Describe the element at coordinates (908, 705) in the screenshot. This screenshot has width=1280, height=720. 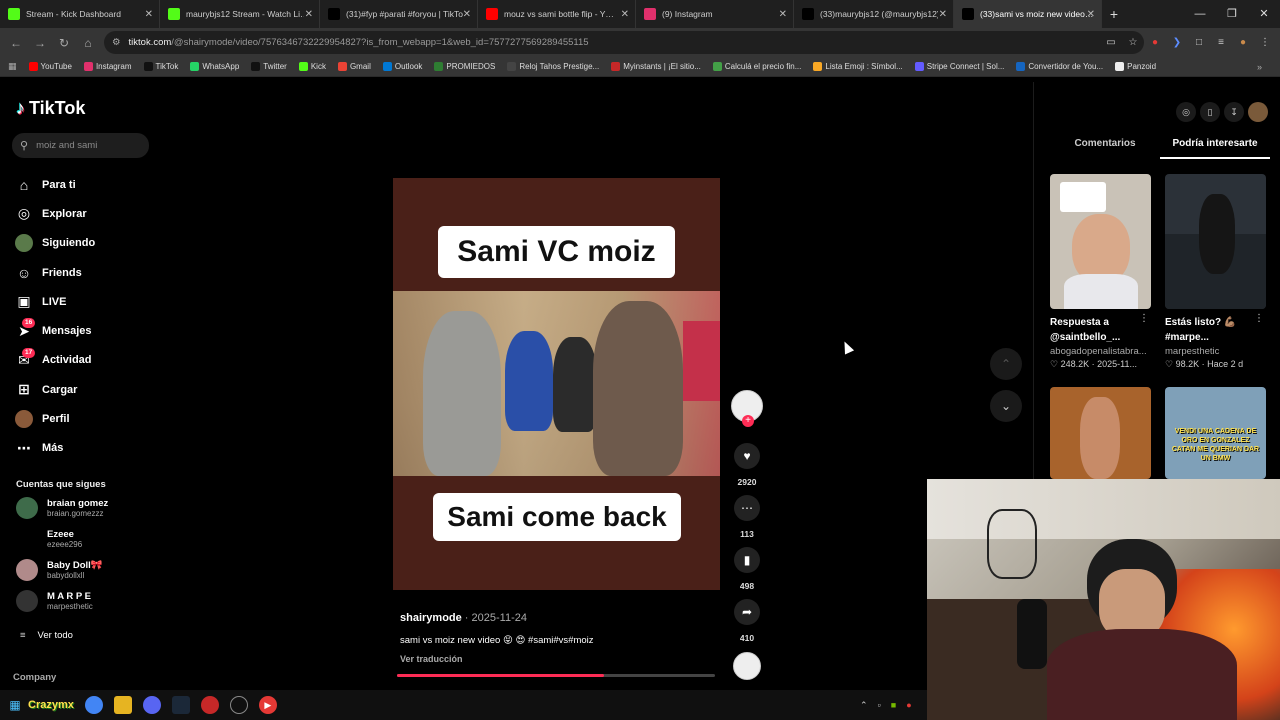
I see `tray-red-icon: ●` at that location.